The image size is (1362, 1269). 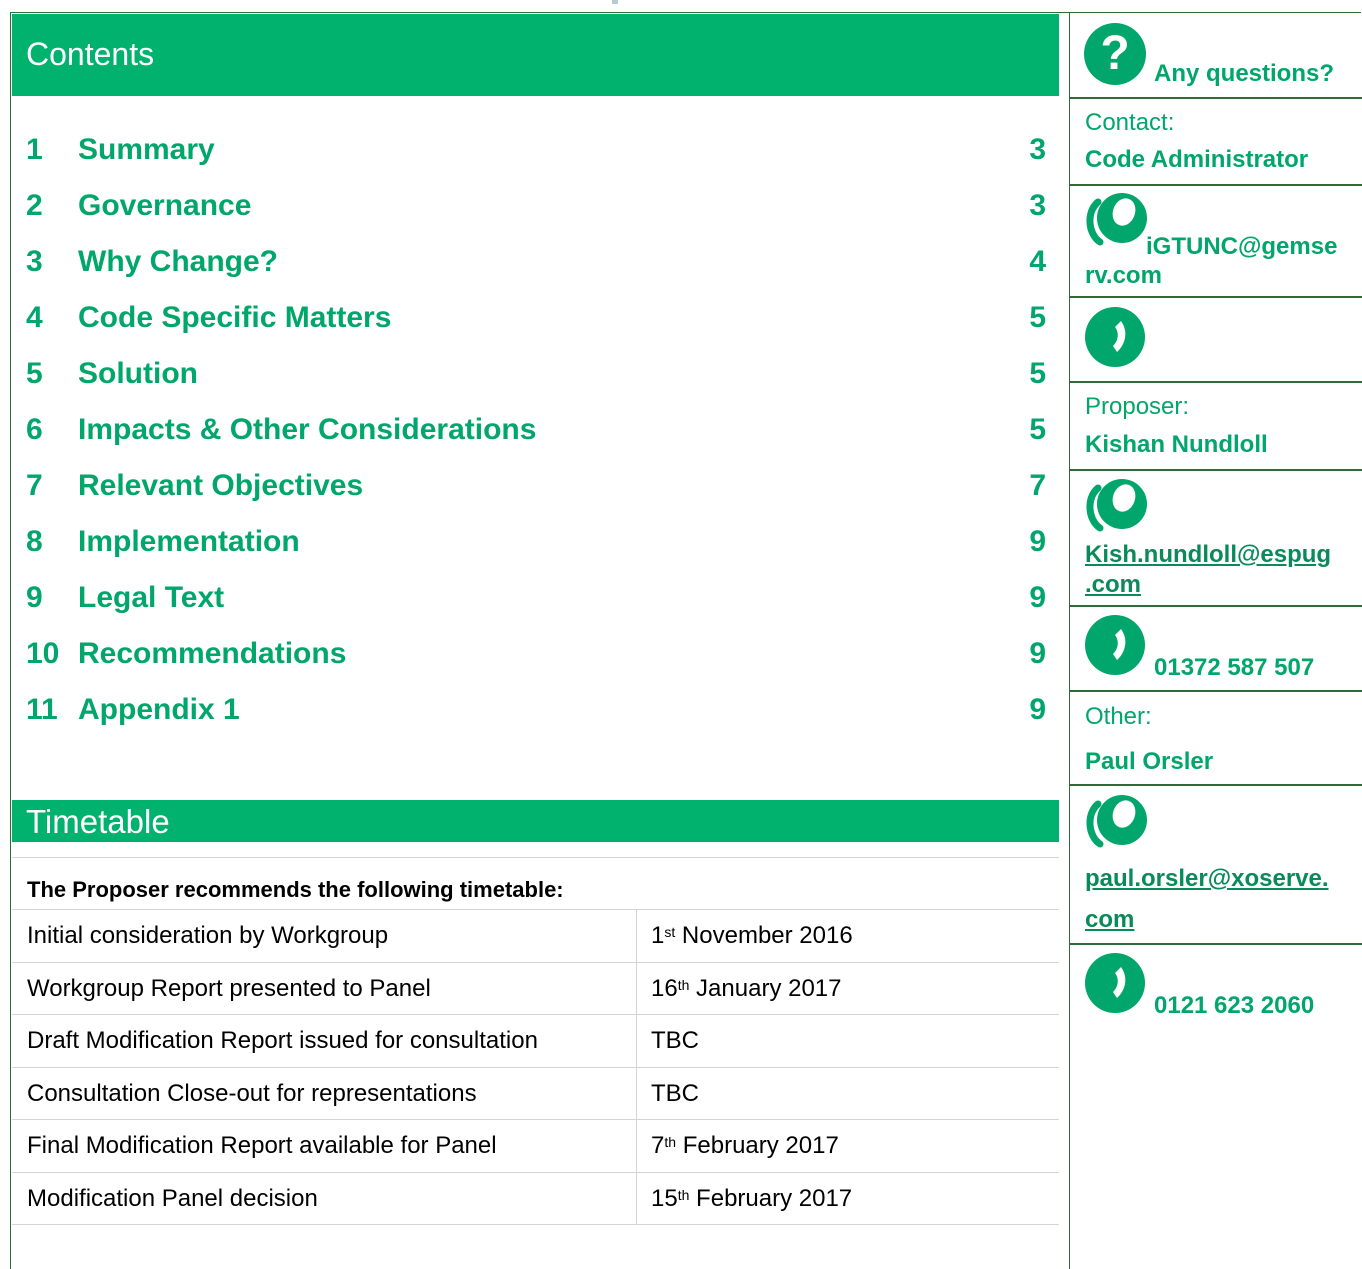 I want to click on toc-entry: 7 Relevant Objectives 7, so click(x=536, y=489).